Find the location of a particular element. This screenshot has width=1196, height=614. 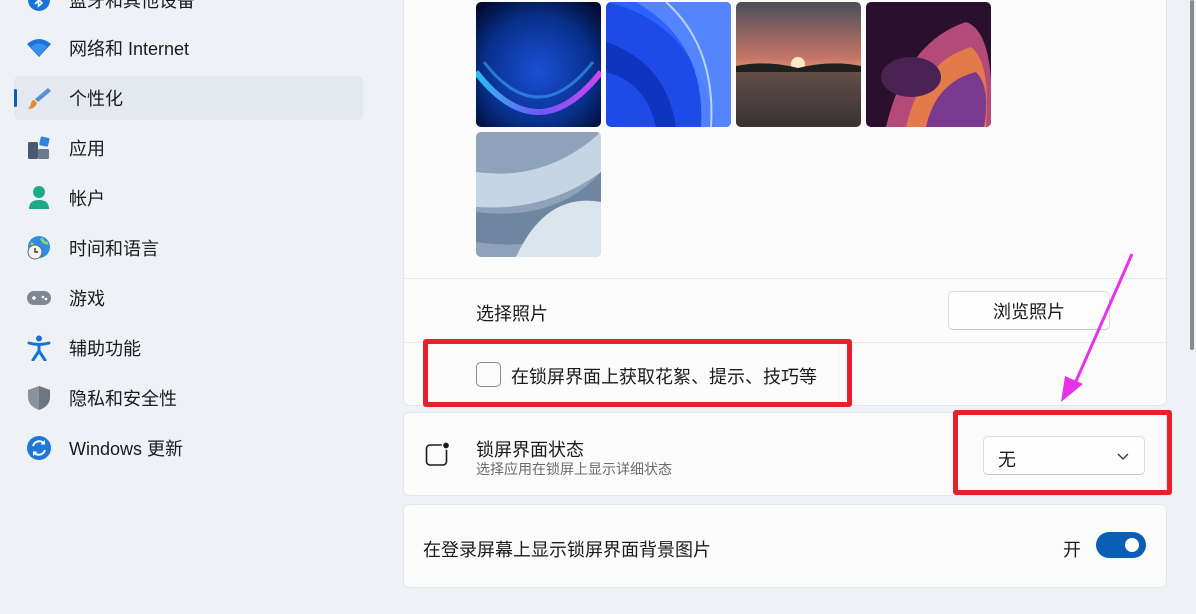

toggle-state-label: 开 is located at coordinates (1072, 550).